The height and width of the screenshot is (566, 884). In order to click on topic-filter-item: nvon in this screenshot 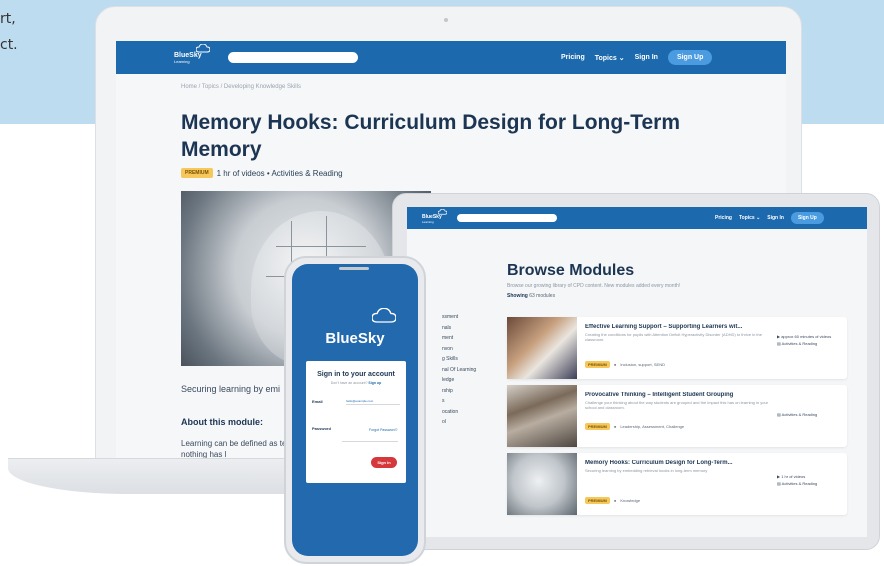, I will do `click(459, 349)`.